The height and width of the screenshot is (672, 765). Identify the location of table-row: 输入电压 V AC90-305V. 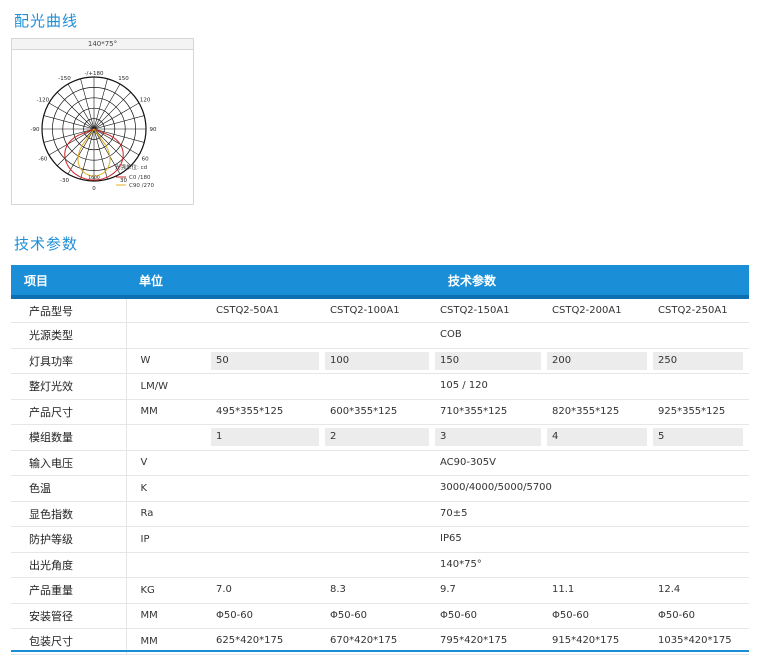
(380, 463).